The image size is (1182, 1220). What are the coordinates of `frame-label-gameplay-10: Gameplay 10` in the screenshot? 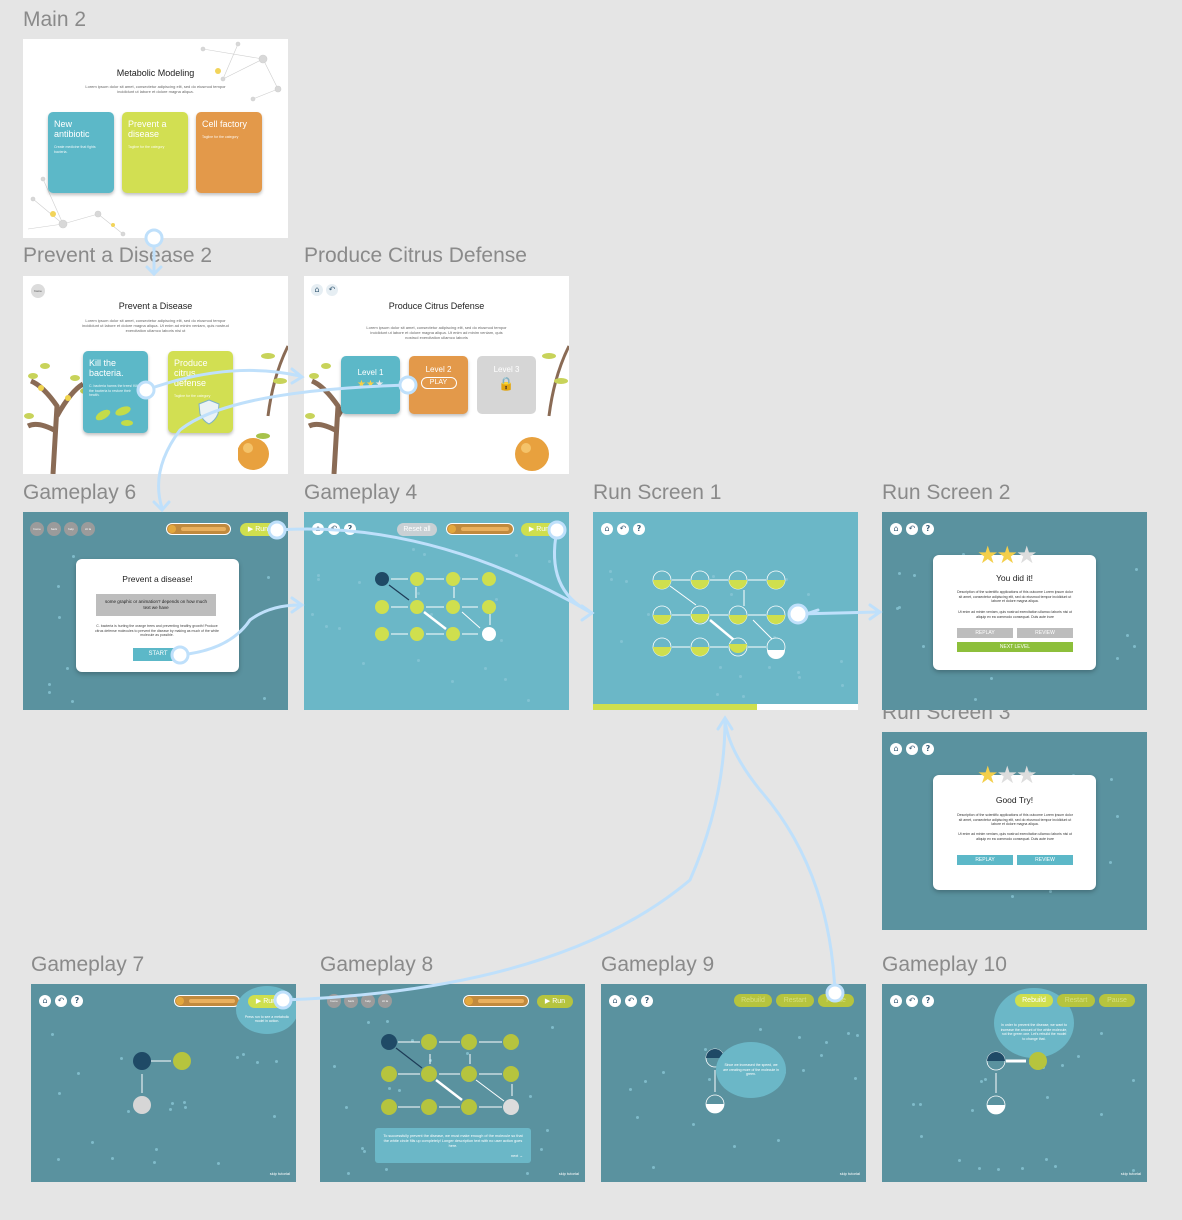 It's located at (944, 965).